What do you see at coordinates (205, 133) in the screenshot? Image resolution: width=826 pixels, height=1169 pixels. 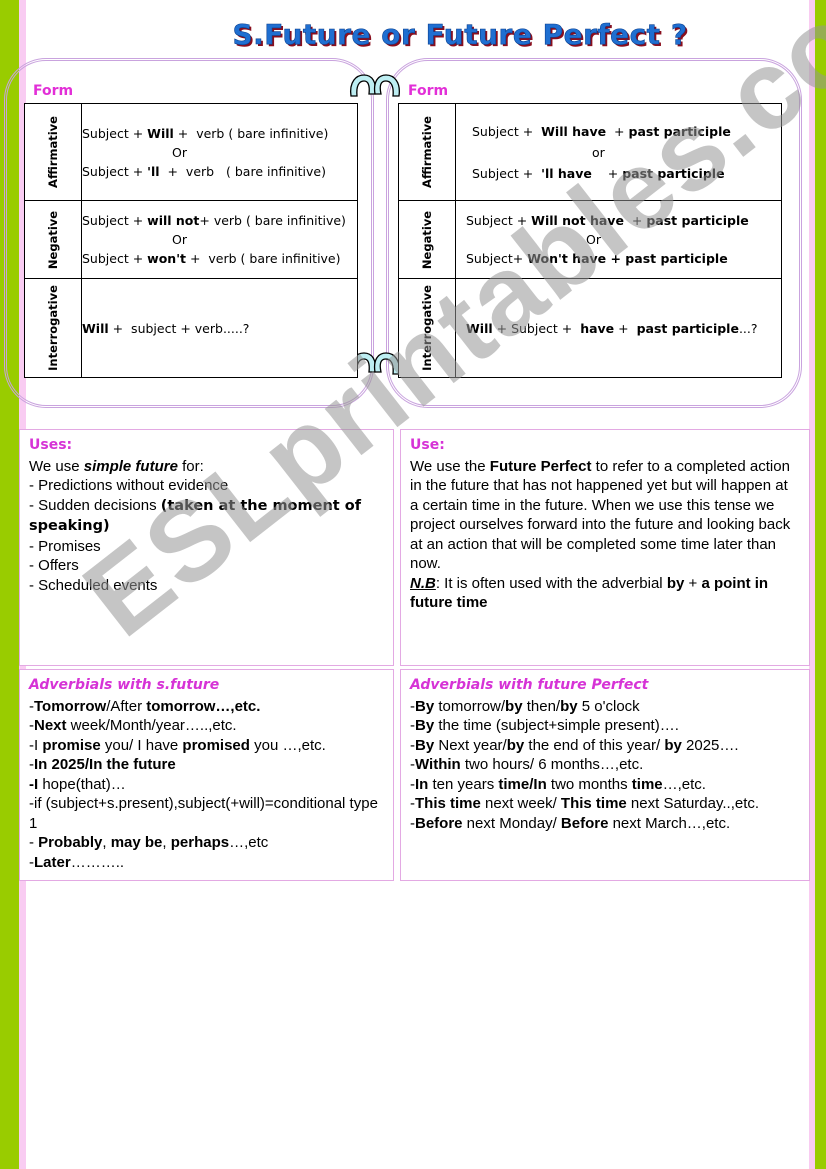 I see `formula-line: Subject + Will + verb ( bare infinitive)` at bounding box center [205, 133].